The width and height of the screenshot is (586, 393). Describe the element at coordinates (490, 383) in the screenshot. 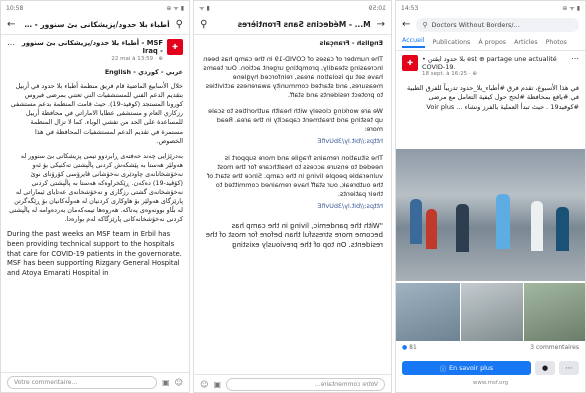

I see `source-url: www.msf.org` at that location.